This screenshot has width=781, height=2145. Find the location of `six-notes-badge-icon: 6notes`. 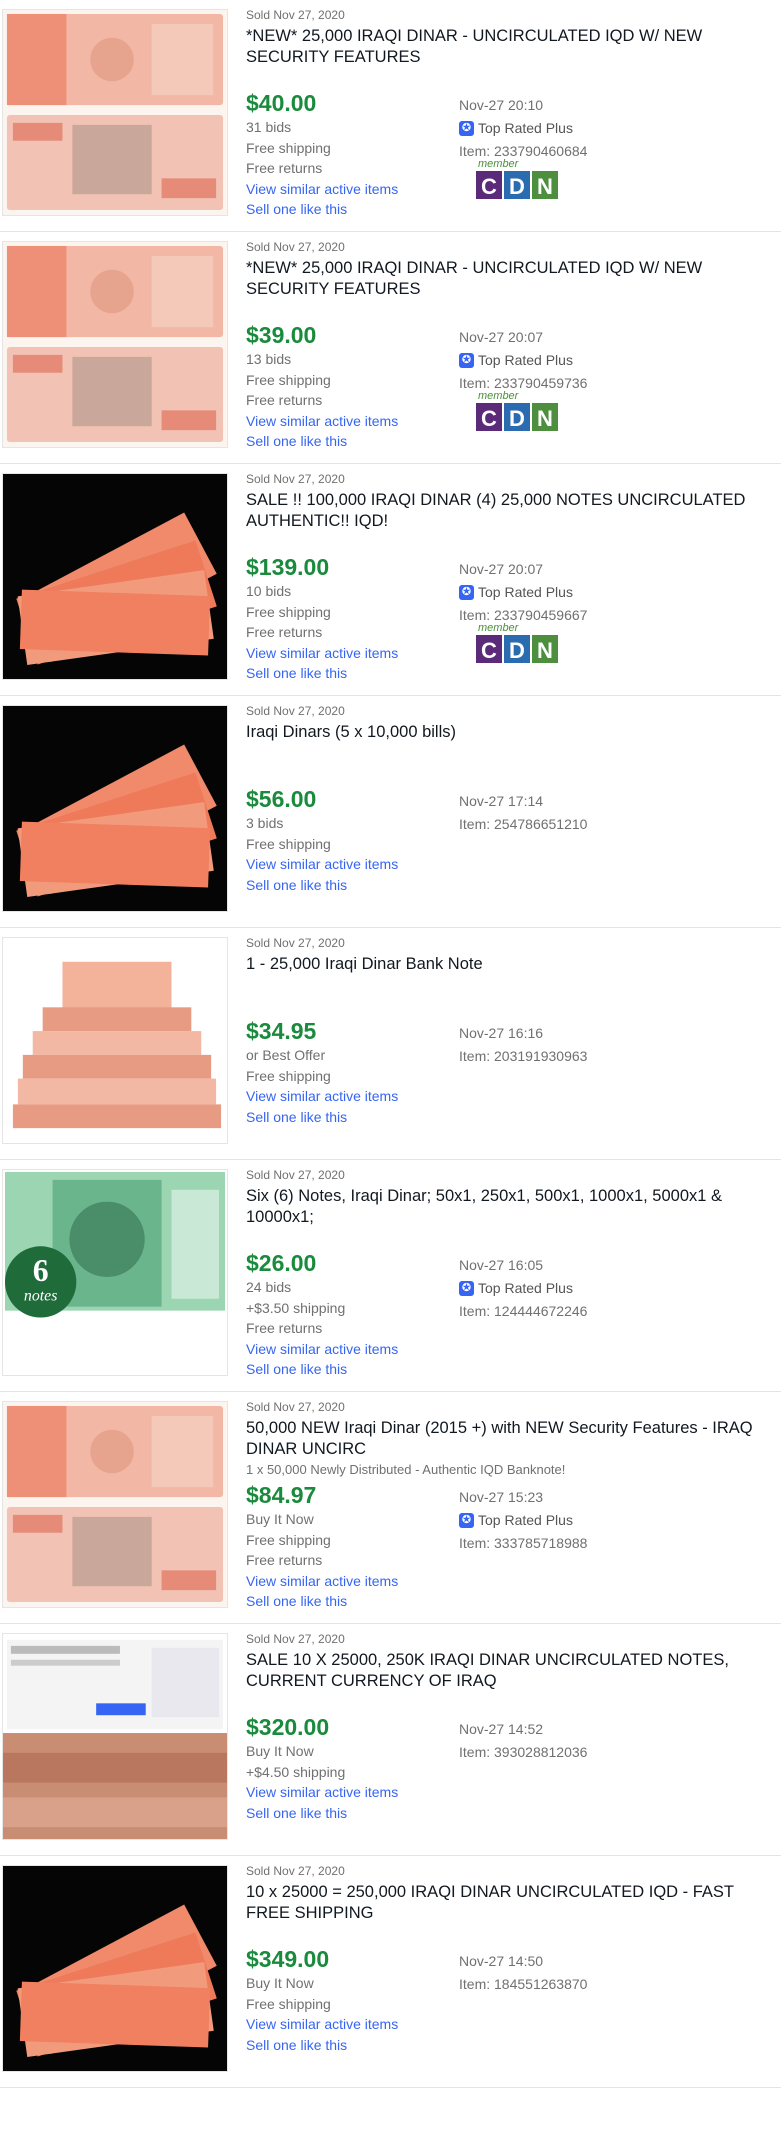

six-notes-badge-icon: 6notes is located at coordinates (40, 1279).